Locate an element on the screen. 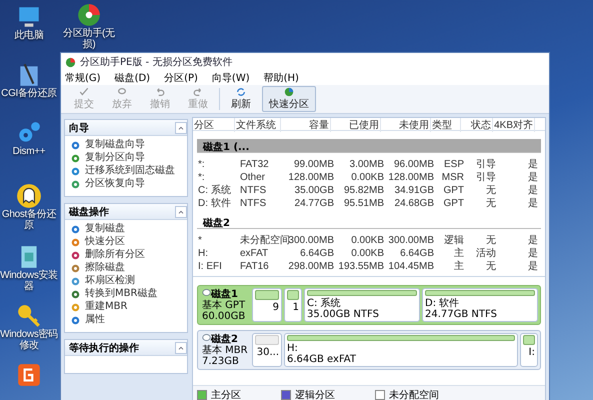 The height and width of the screenshot is (400, 593). sidebar-item: 坏扇区检测 is located at coordinates (110, 281).